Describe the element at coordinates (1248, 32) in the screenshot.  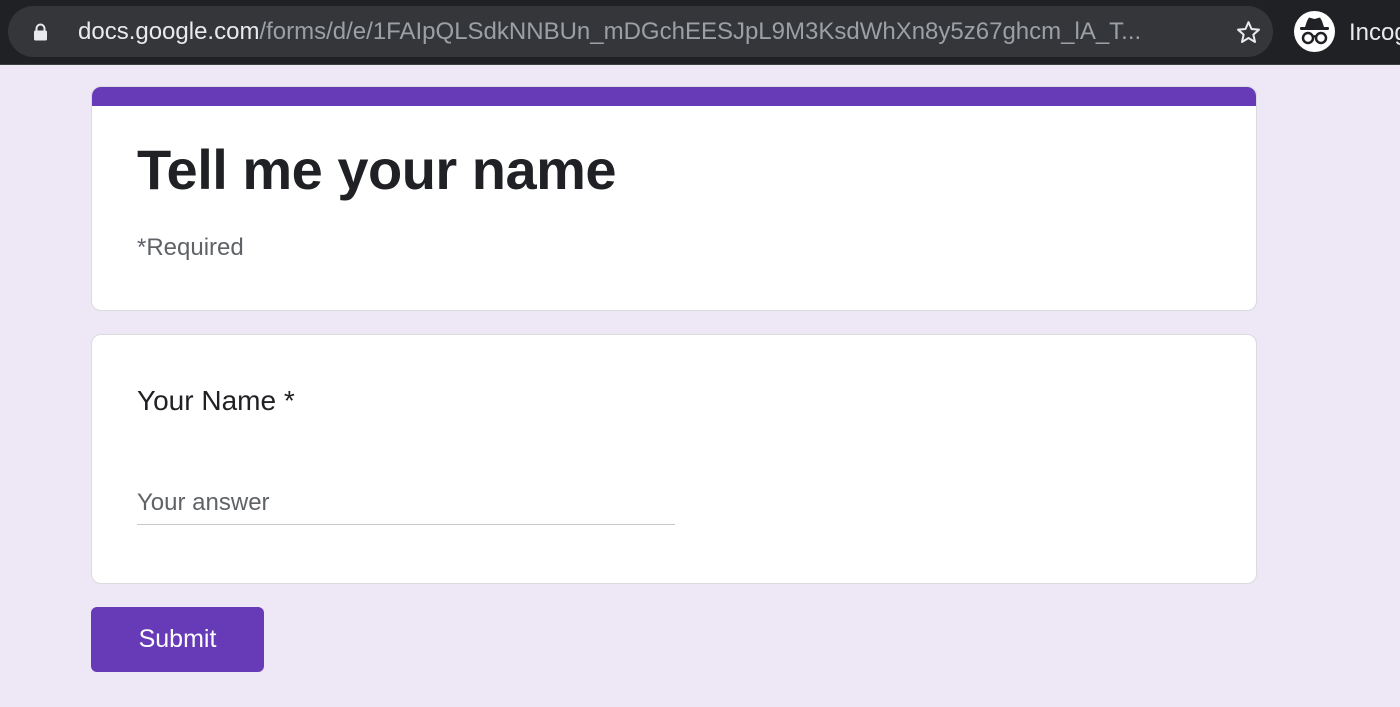
I see `star-icon` at that location.